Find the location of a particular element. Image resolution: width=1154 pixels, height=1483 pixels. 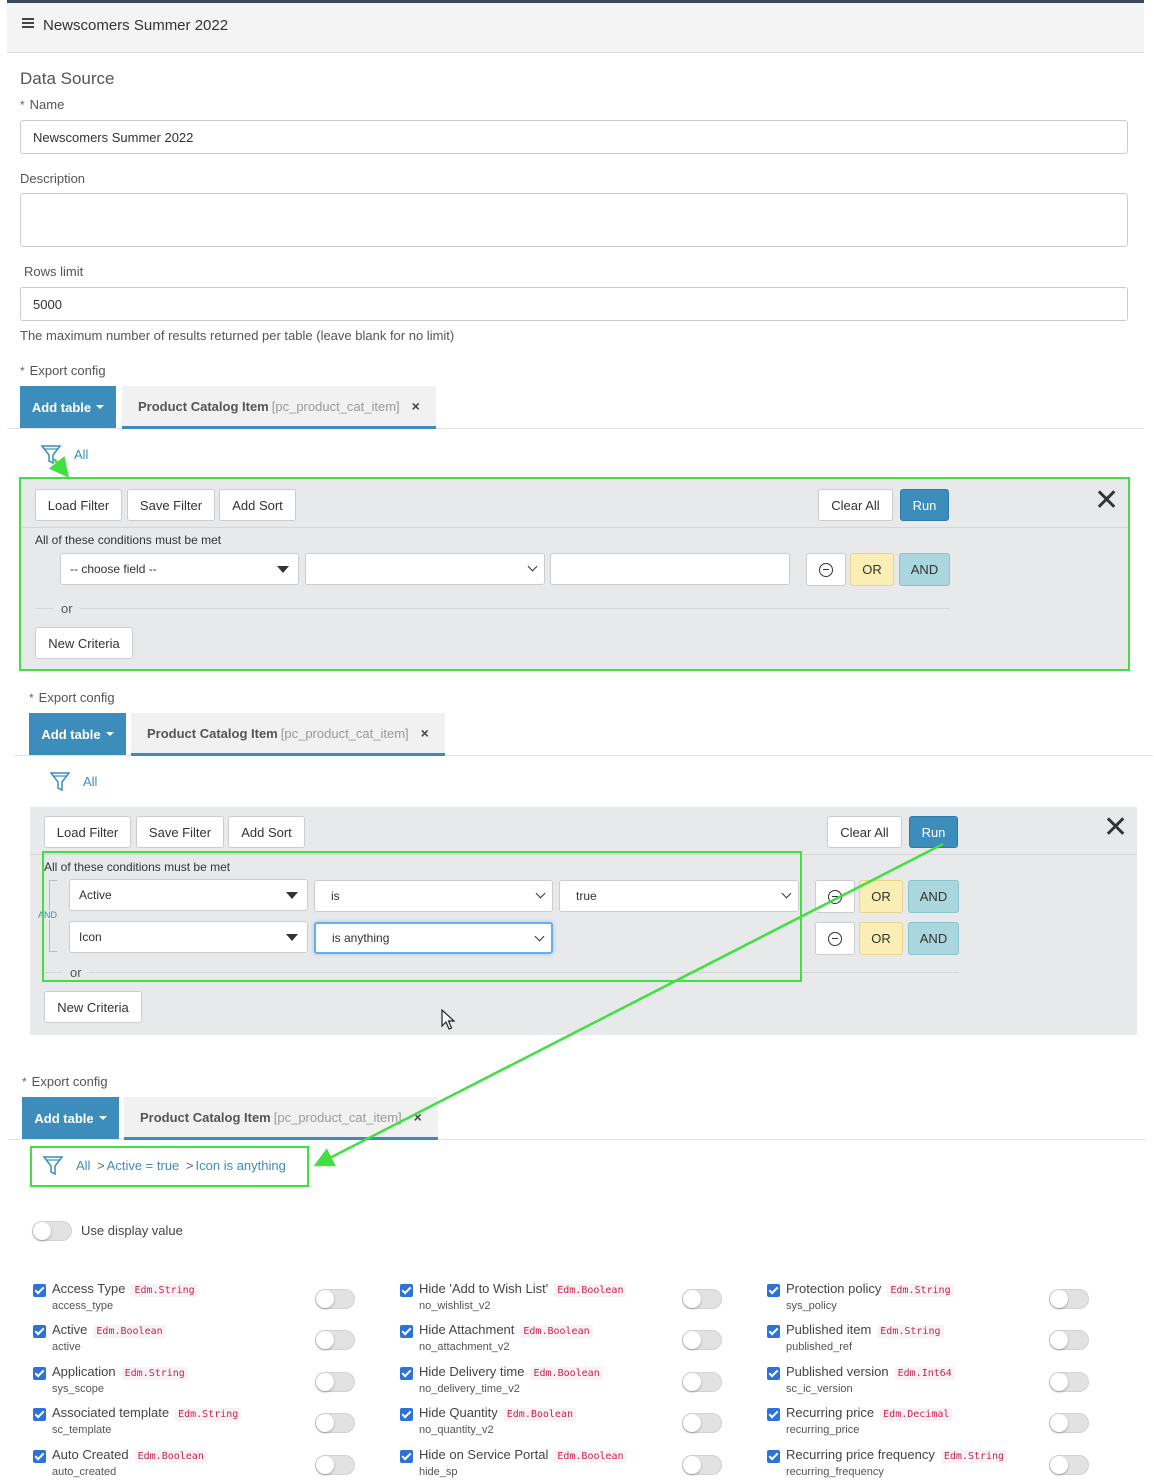

add-table-button-2: Add table is located at coordinates (77, 734).